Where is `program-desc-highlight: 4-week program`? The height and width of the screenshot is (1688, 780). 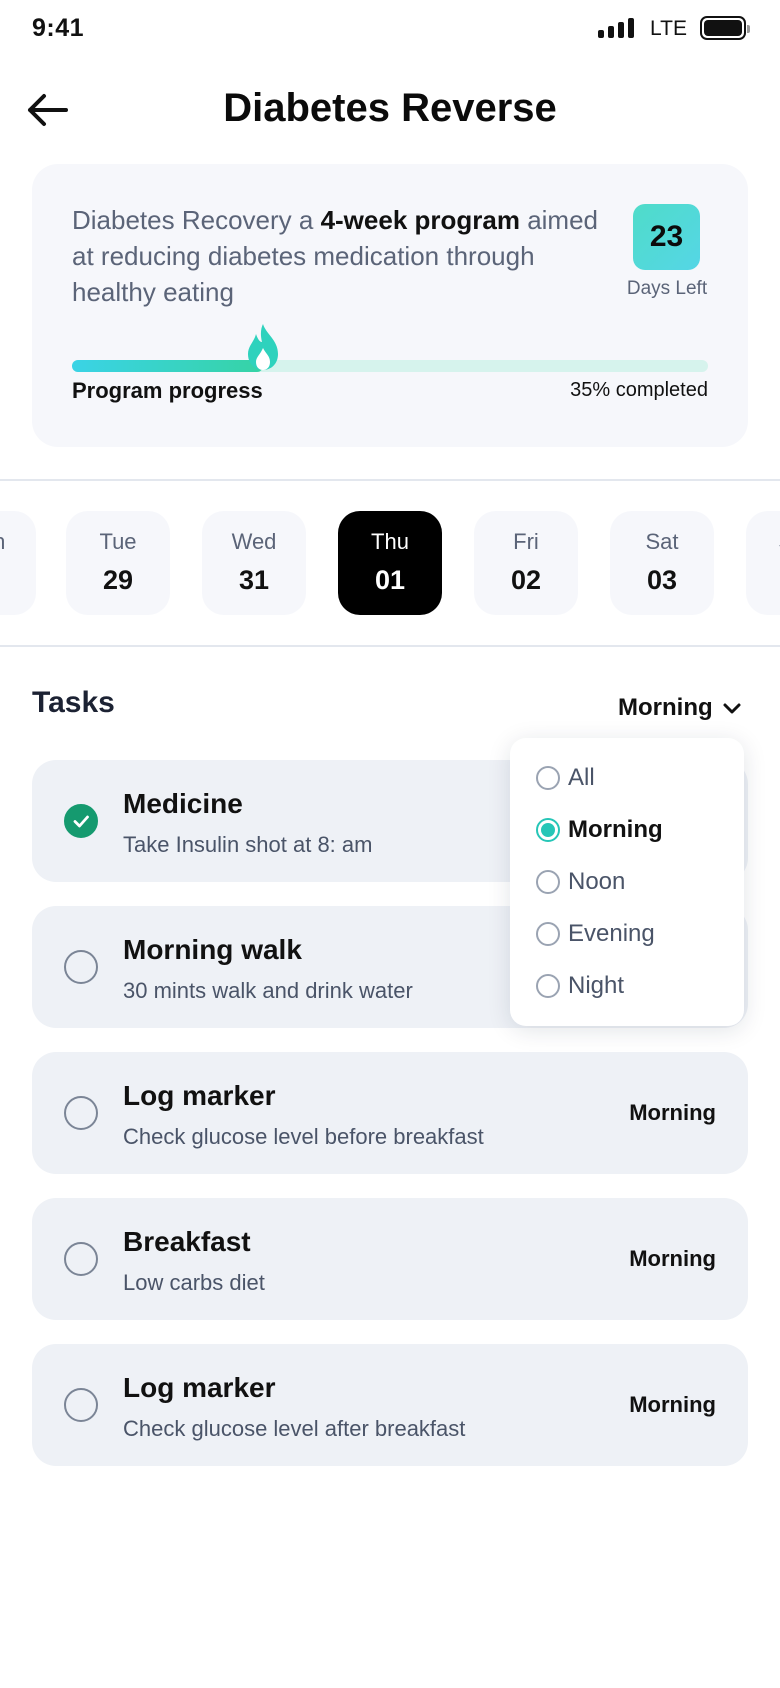 program-desc-highlight: 4-week program is located at coordinates (420, 220).